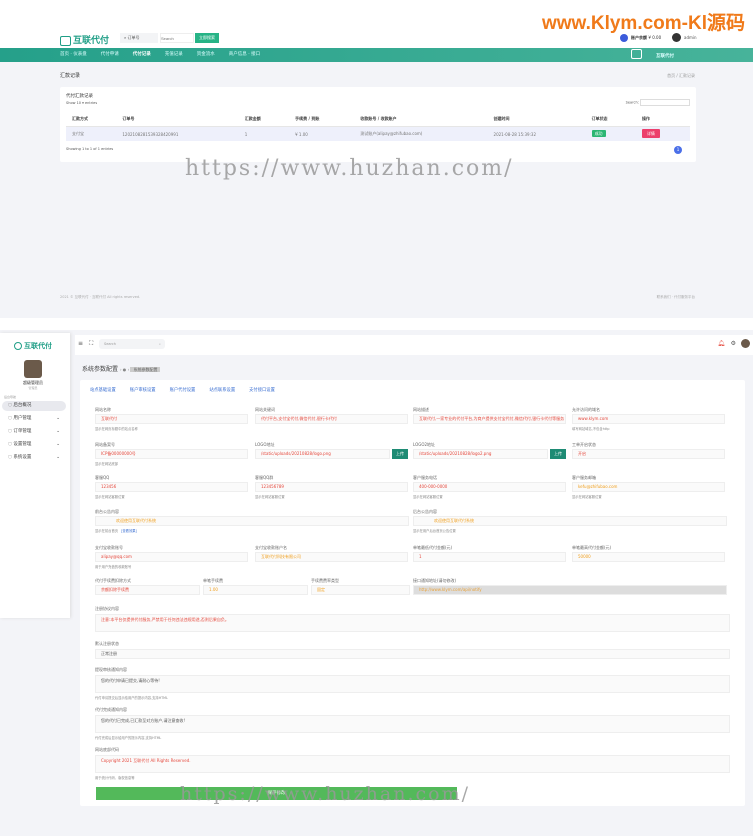  Describe the element at coordinates (116, 531) in the screenshot. I see `field-help: 显示在前台首页 [查看效果]` at that location.